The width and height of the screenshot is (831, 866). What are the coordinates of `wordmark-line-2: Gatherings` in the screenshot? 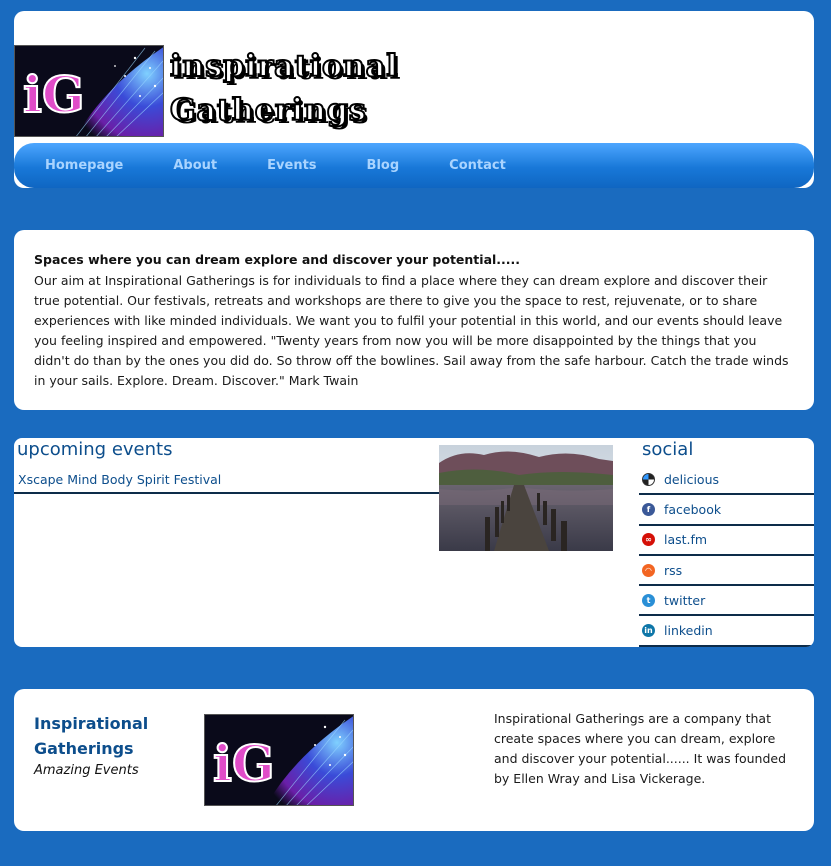 It's located at (268, 110).